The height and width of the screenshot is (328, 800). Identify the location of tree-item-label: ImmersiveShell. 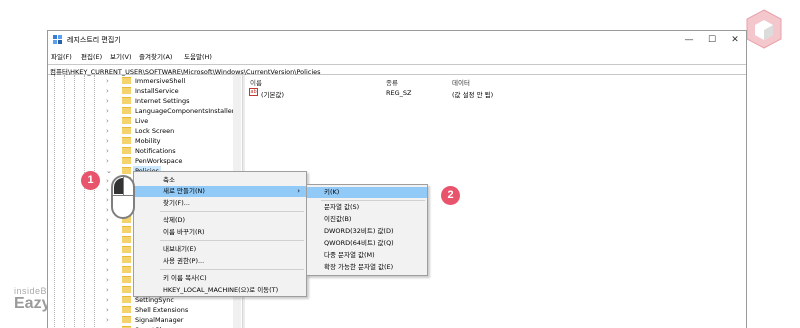
(160, 81).